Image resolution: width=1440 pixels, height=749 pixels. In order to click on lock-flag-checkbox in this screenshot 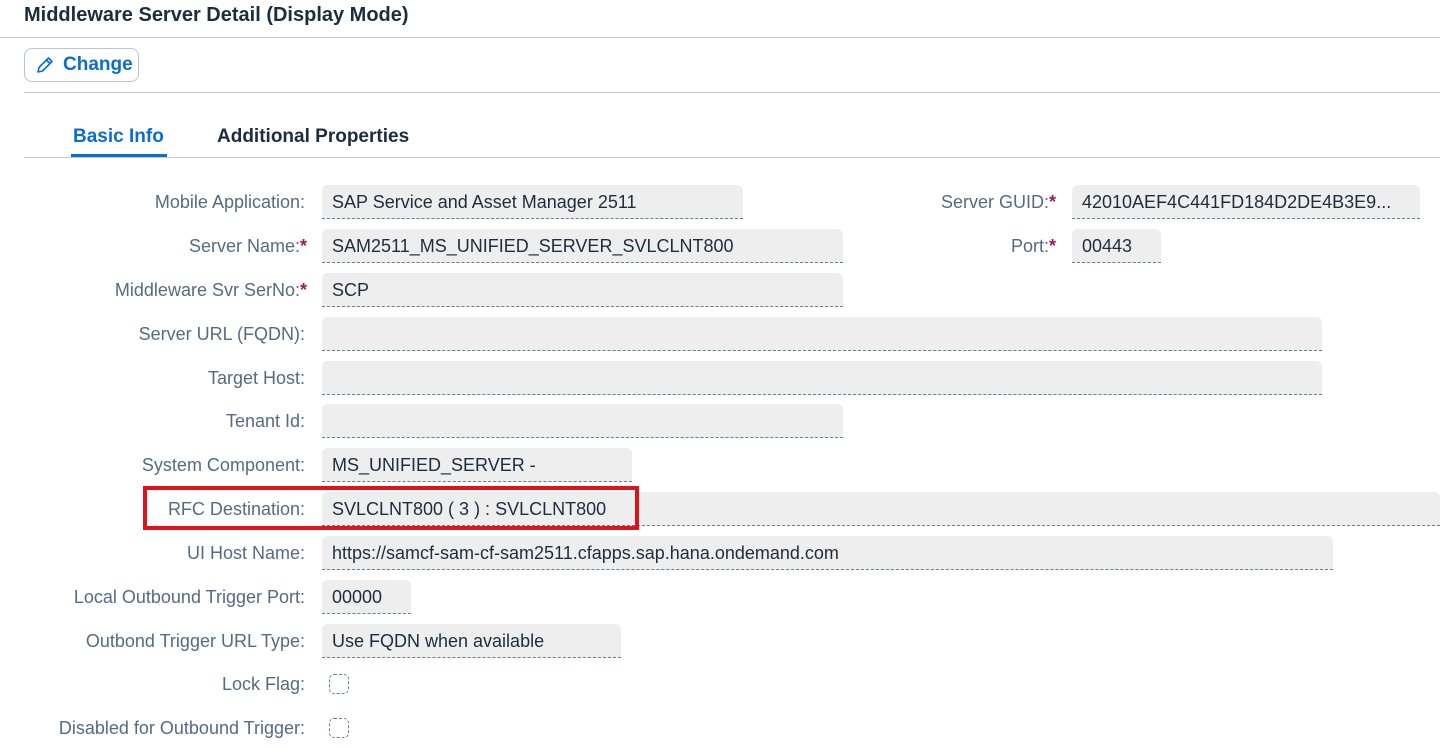, I will do `click(339, 684)`.